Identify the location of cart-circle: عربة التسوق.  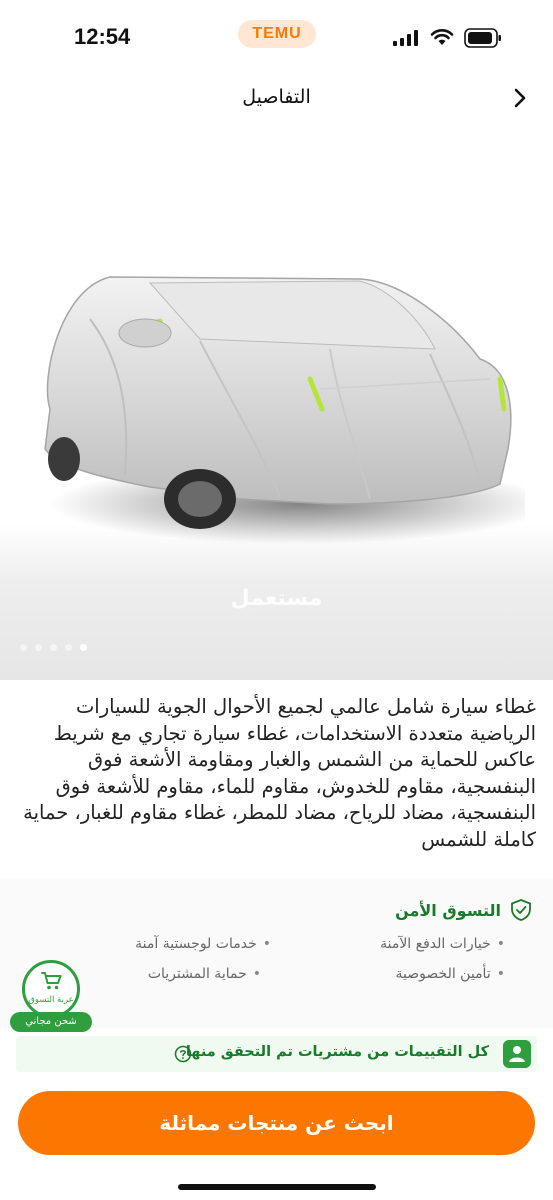
(51, 989).